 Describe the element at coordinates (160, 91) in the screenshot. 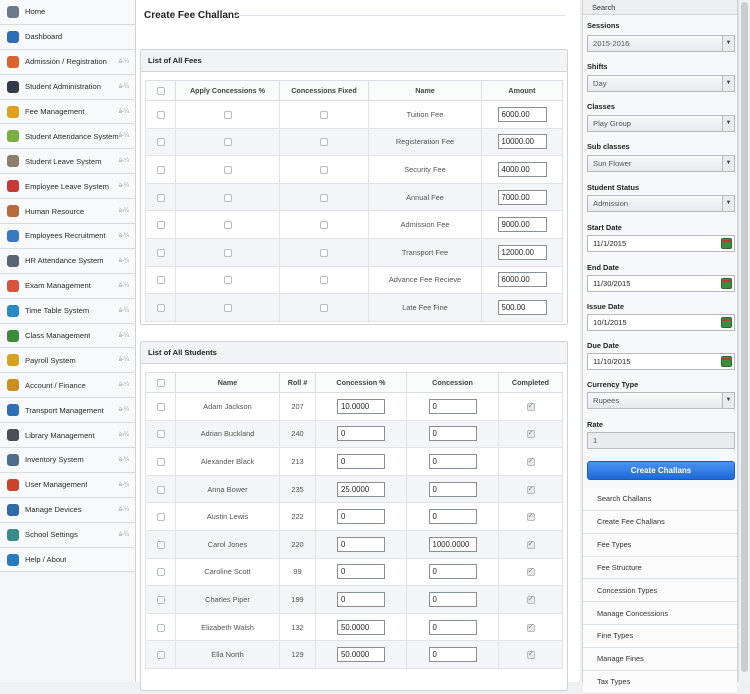

I see `fees-select-all-checkbox` at that location.